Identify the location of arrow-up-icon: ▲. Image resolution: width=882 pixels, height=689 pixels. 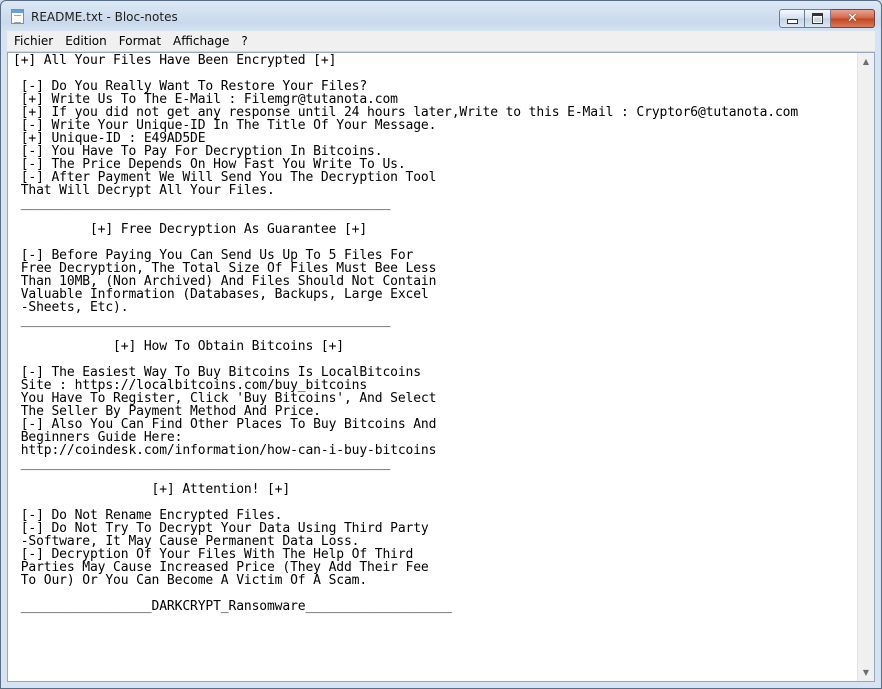
(866, 61).